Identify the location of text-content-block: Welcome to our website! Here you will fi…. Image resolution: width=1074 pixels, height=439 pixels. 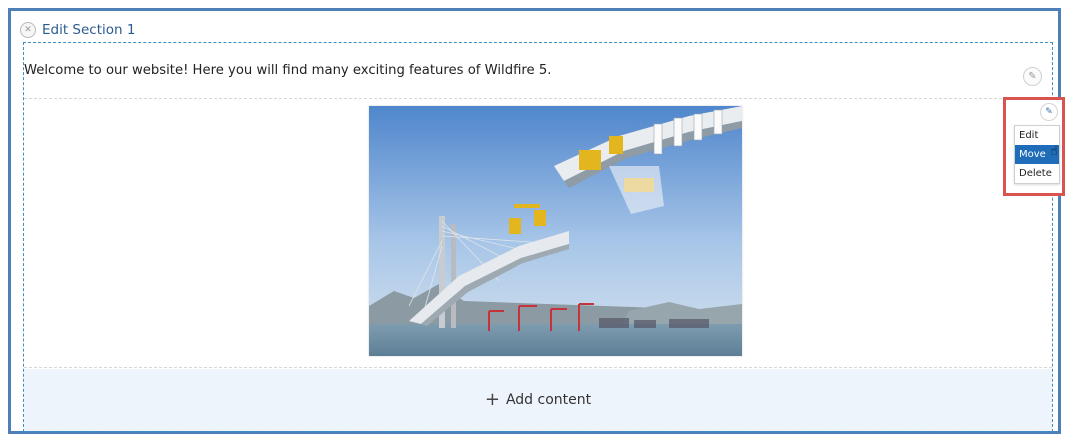
(538, 71).